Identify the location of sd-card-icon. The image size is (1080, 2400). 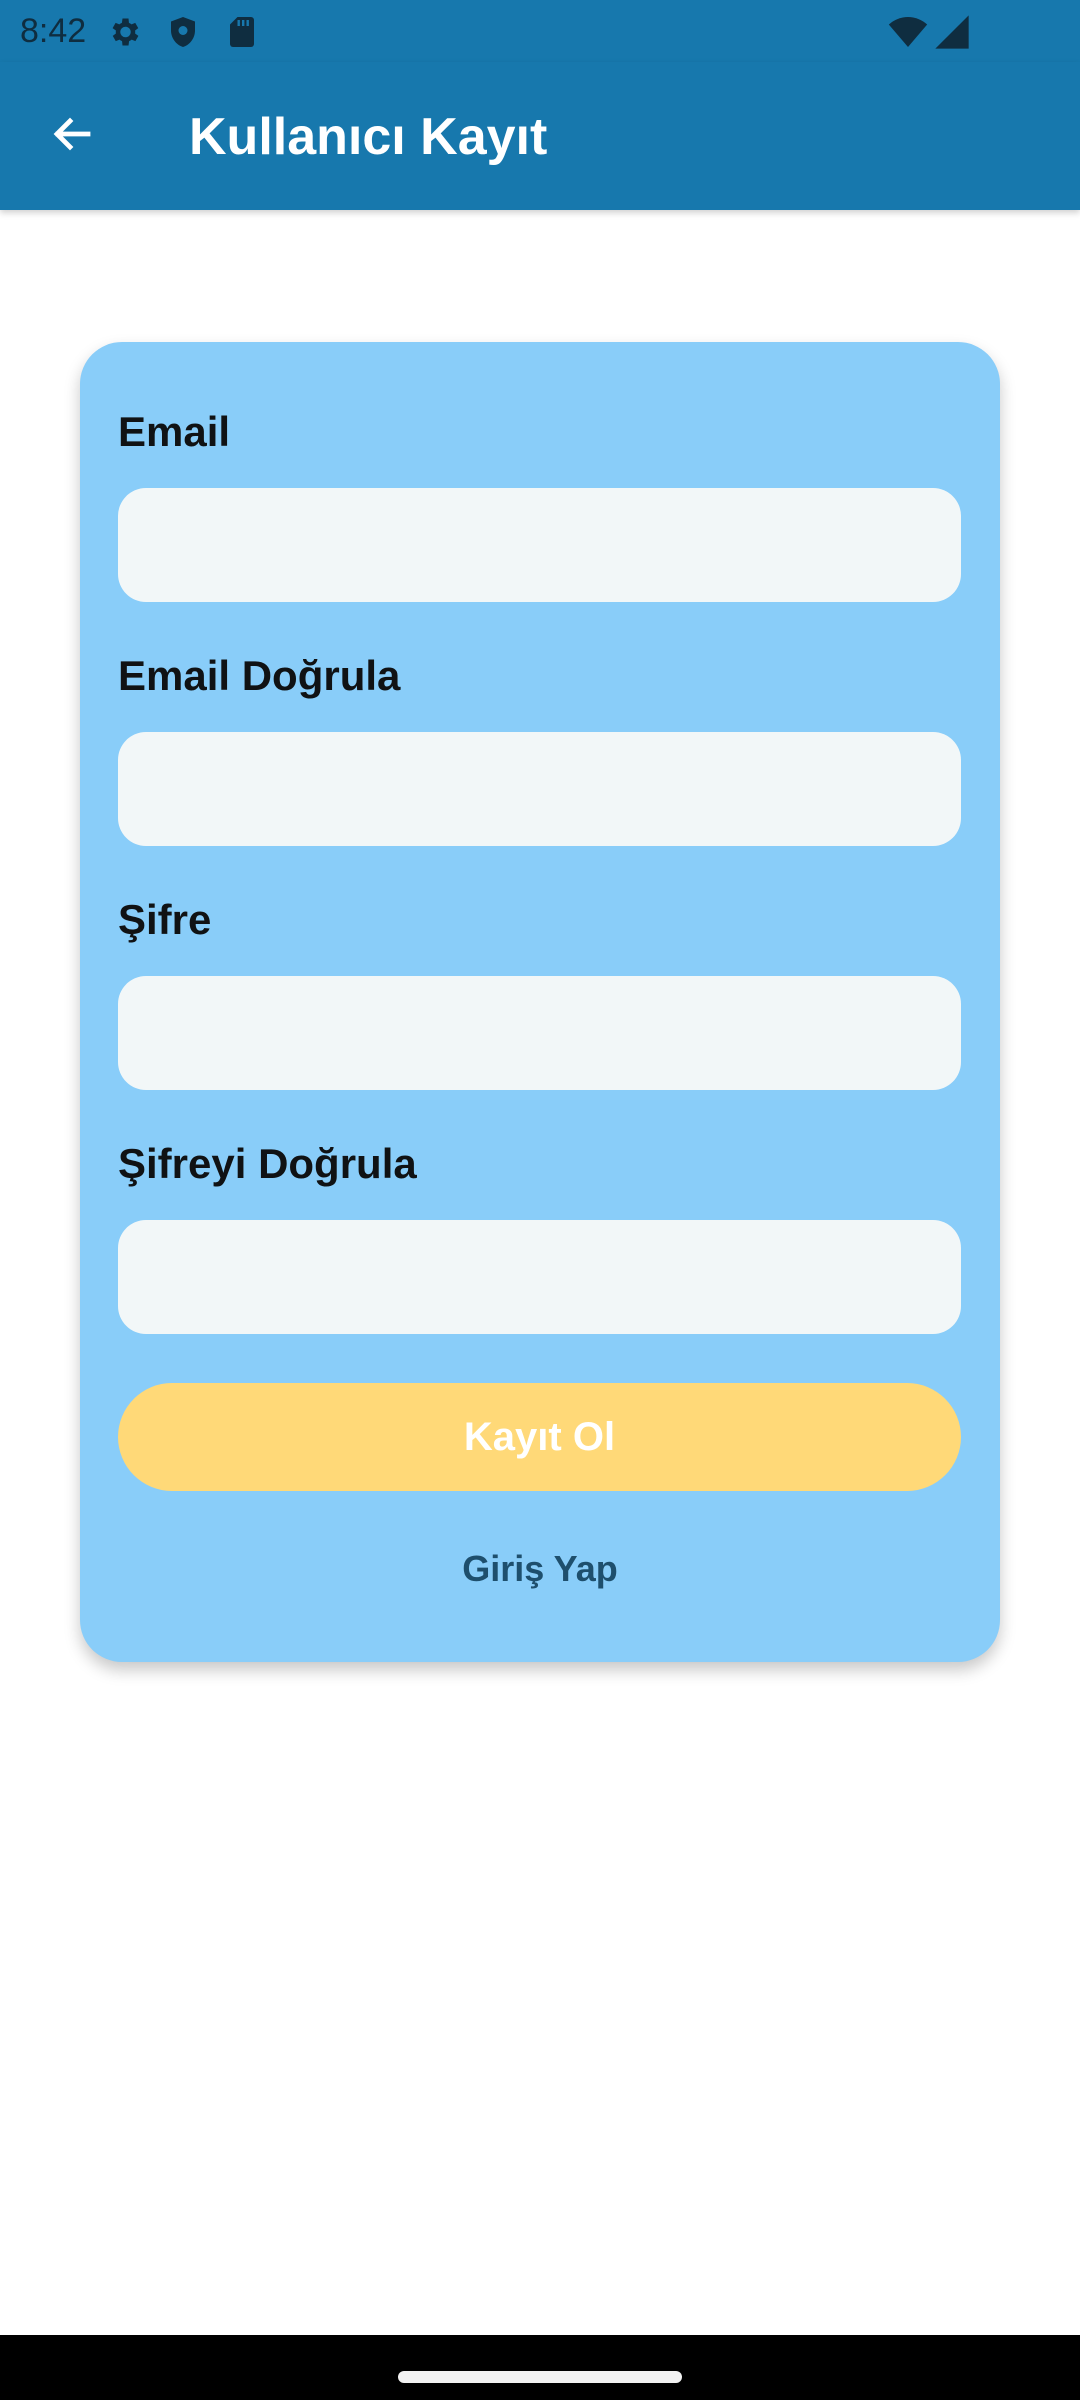
(242, 32).